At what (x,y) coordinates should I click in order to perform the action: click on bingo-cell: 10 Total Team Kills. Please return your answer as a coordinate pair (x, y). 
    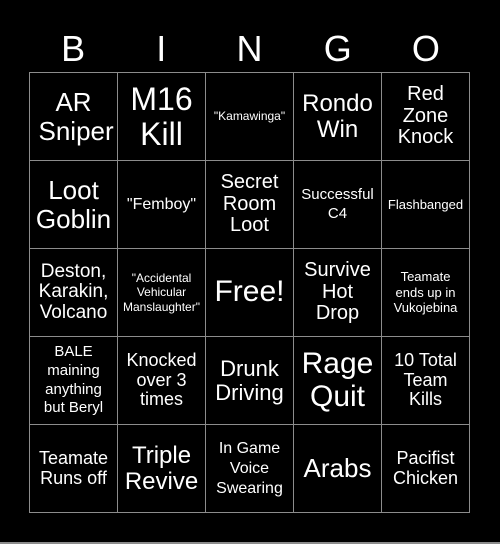
    Looking at the image, I should click on (426, 381).